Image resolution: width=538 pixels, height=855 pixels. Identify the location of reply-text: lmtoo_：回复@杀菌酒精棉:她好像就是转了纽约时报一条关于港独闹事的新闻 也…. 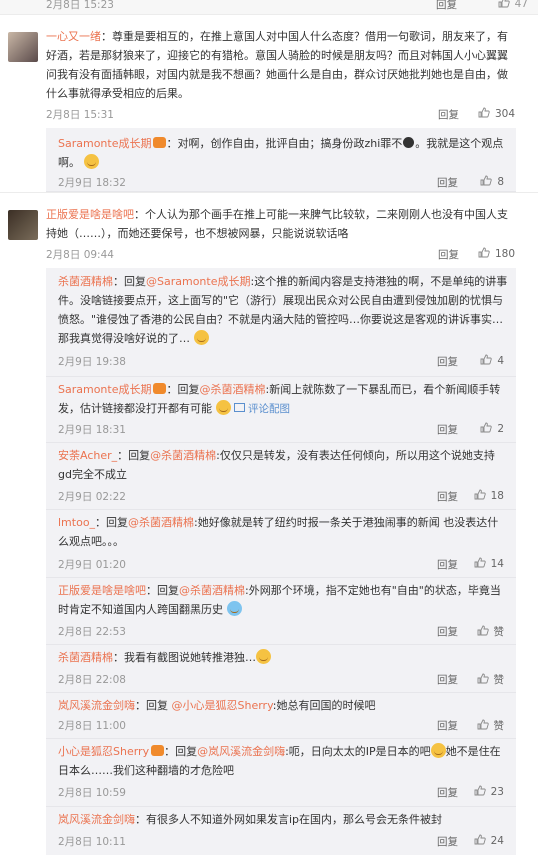
(283, 532).